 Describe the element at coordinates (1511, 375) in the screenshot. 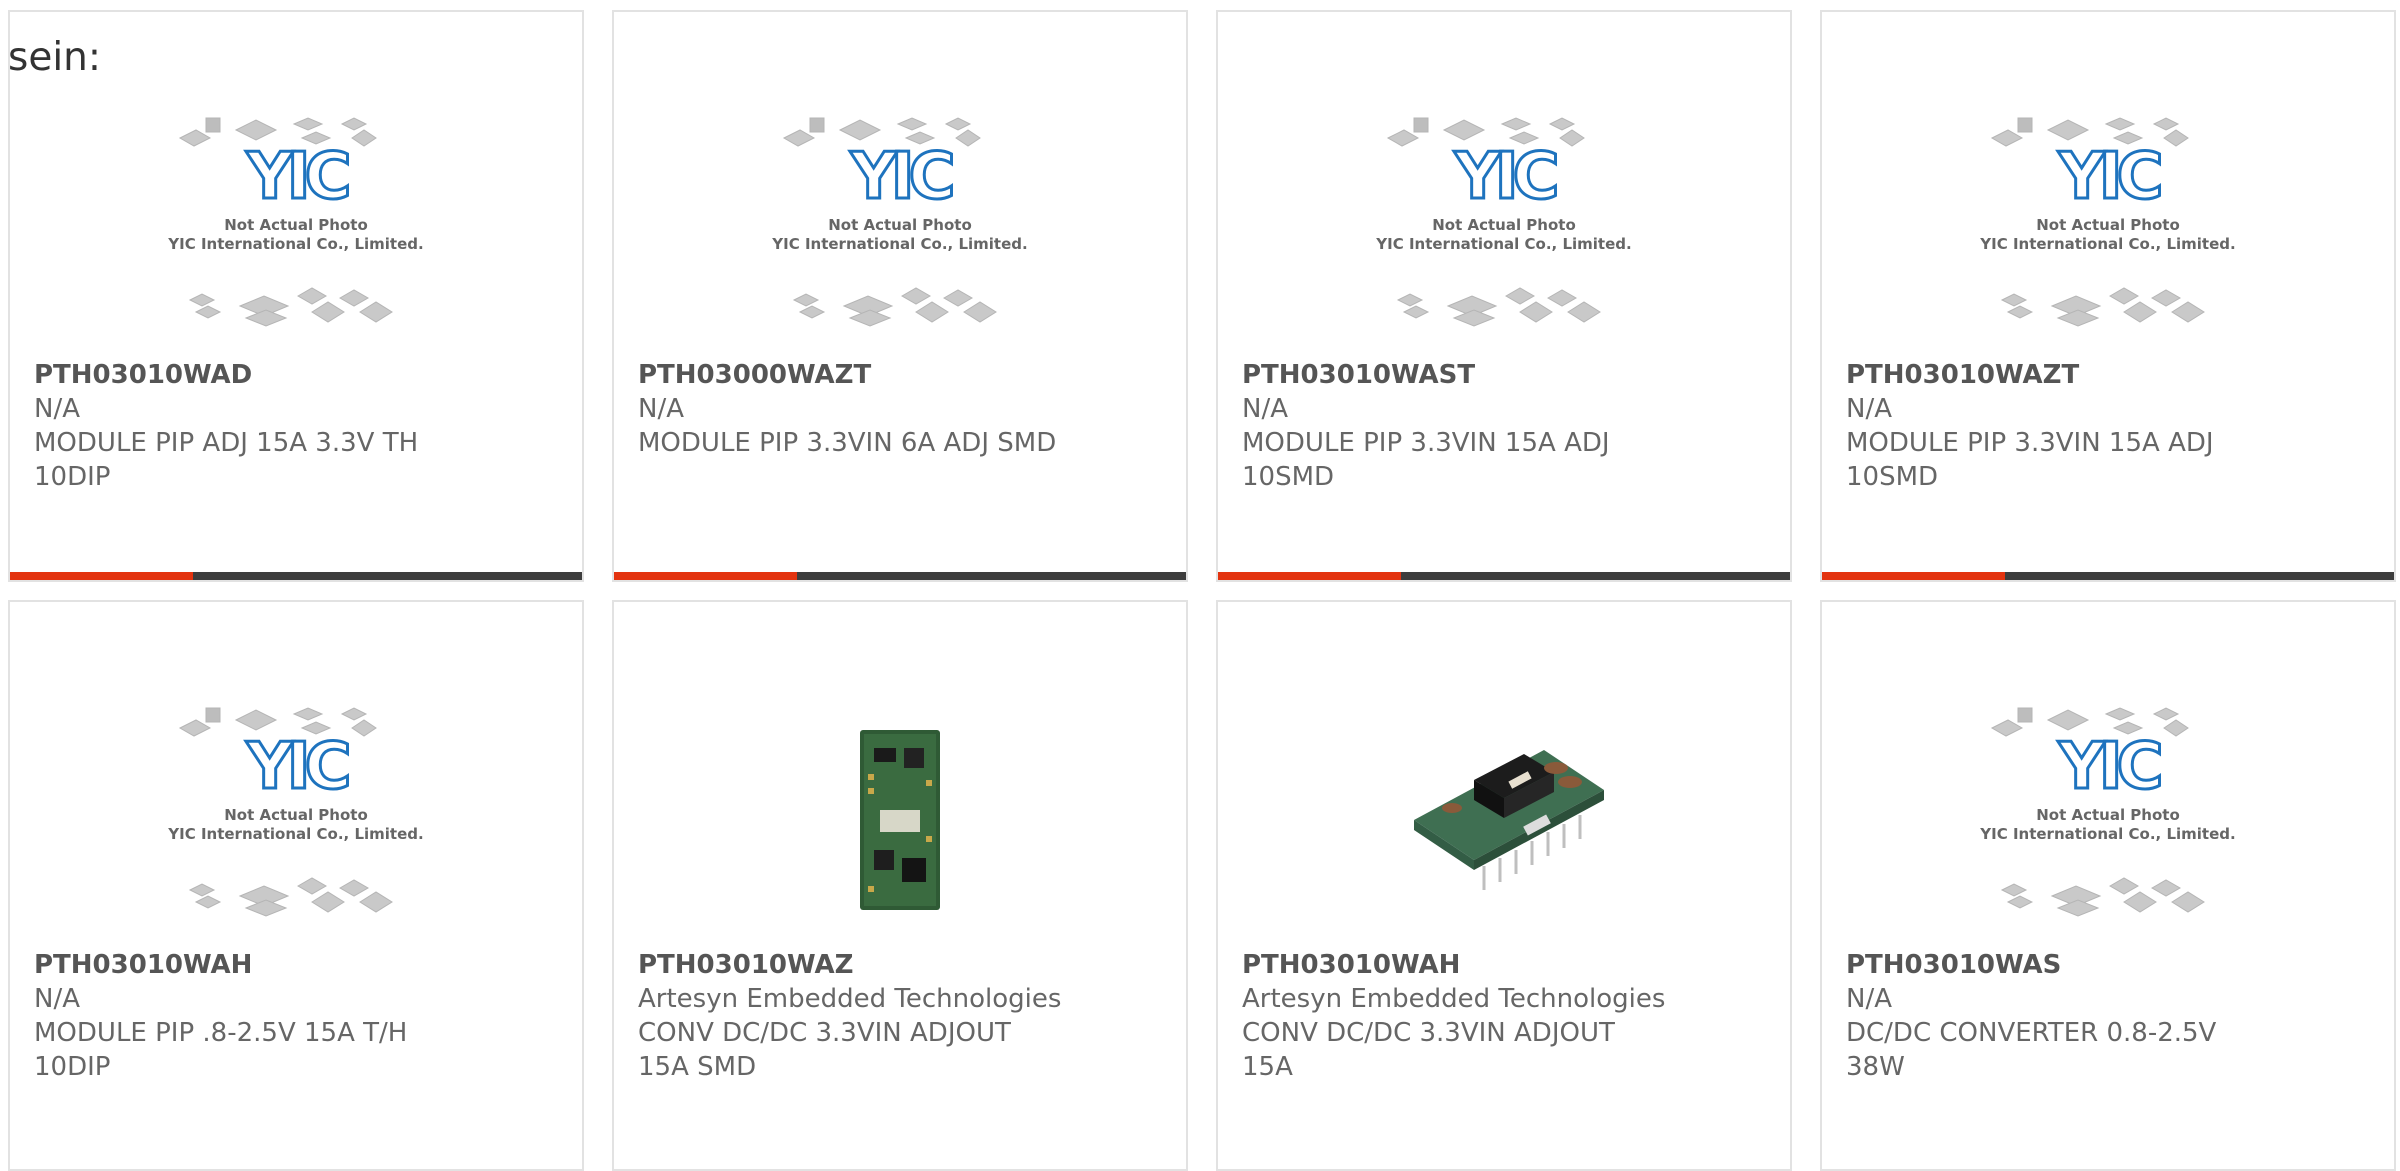

I see `part-number-link: PTH03010WAST` at that location.